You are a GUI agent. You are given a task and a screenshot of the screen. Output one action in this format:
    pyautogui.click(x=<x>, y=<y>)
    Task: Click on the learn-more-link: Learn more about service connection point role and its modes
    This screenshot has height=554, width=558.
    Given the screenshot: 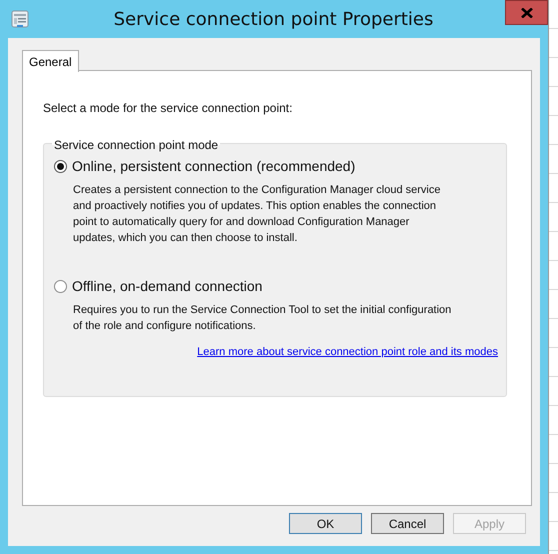 What is the action you would take?
    pyautogui.click(x=347, y=352)
    